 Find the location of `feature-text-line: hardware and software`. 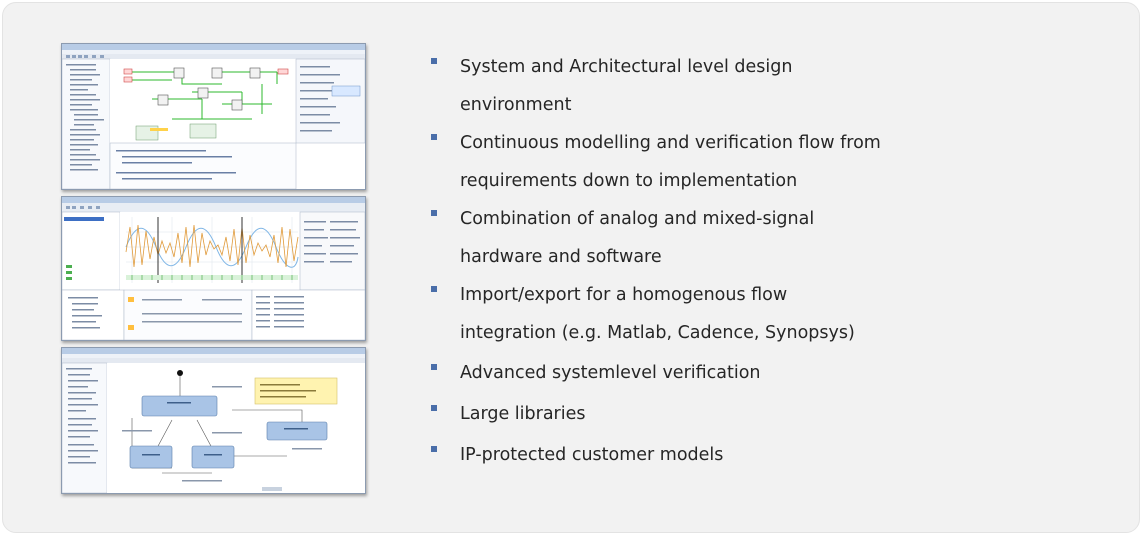

feature-text-line: hardware and software is located at coordinates (561, 257).